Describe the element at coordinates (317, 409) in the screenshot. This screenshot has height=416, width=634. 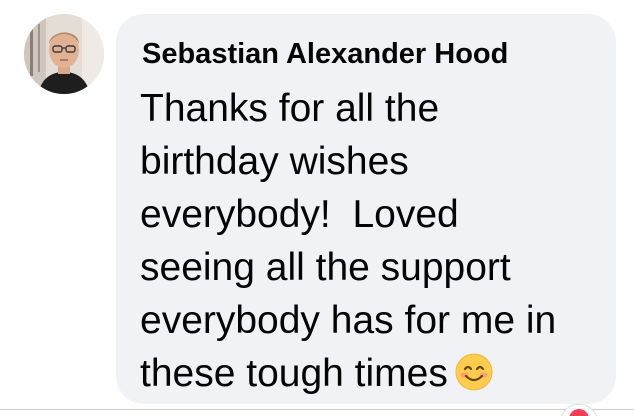
I see `divider` at that location.